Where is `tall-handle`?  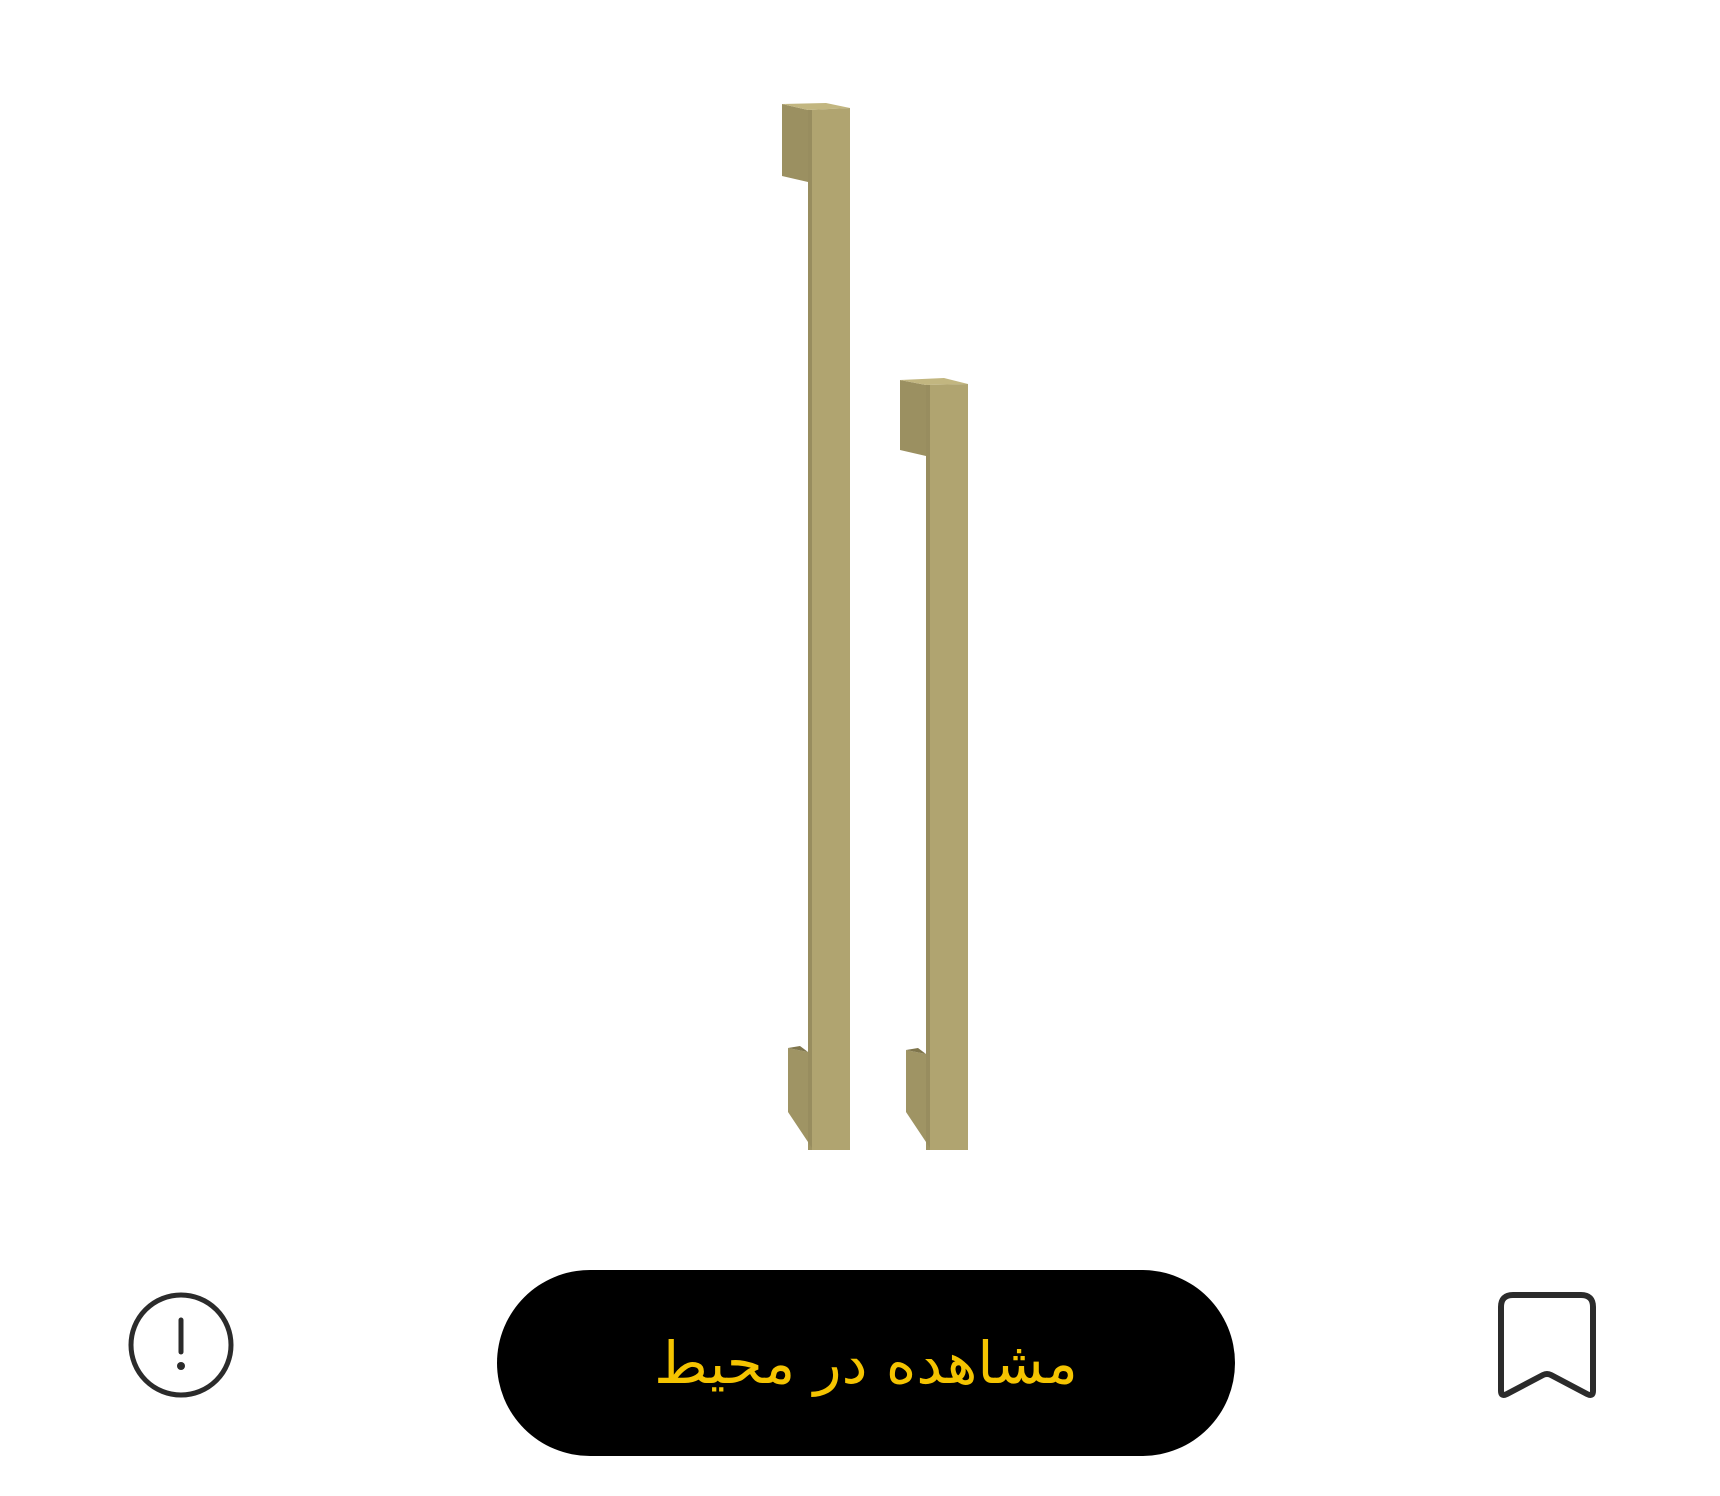 tall-handle is located at coordinates (816, 626).